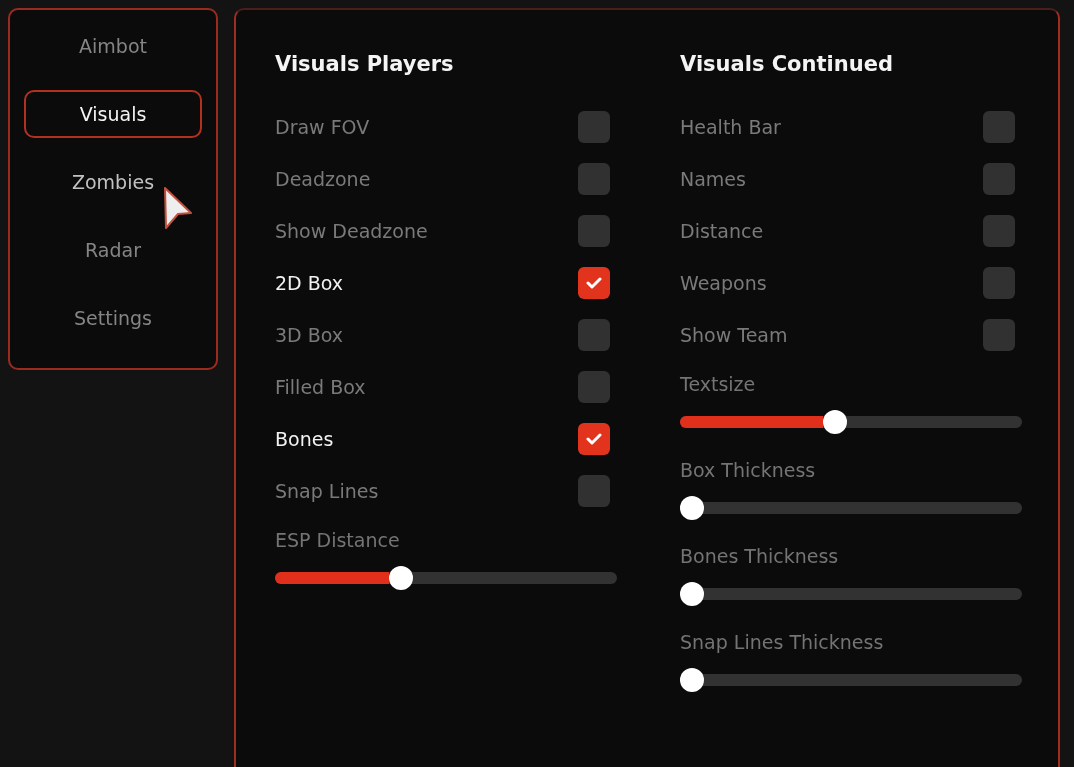 The height and width of the screenshot is (767, 1074). Describe the element at coordinates (113, 250) in the screenshot. I see `nav-tab: Radar` at that location.